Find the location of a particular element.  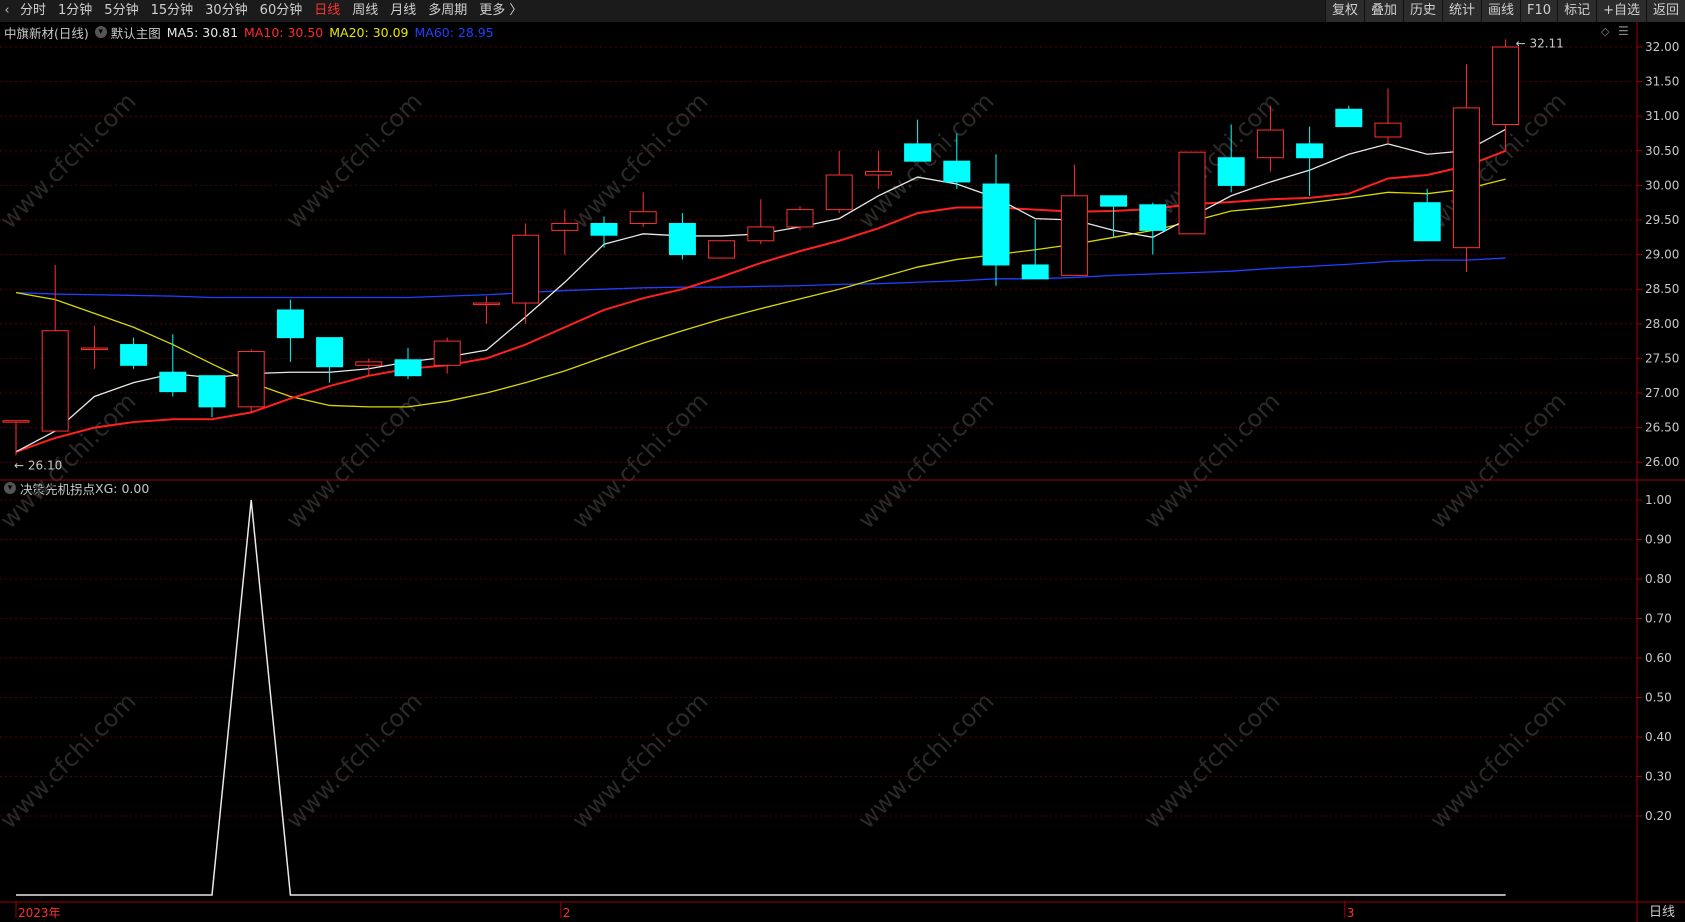

x-tick-label: 2 is located at coordinates (567, 913).